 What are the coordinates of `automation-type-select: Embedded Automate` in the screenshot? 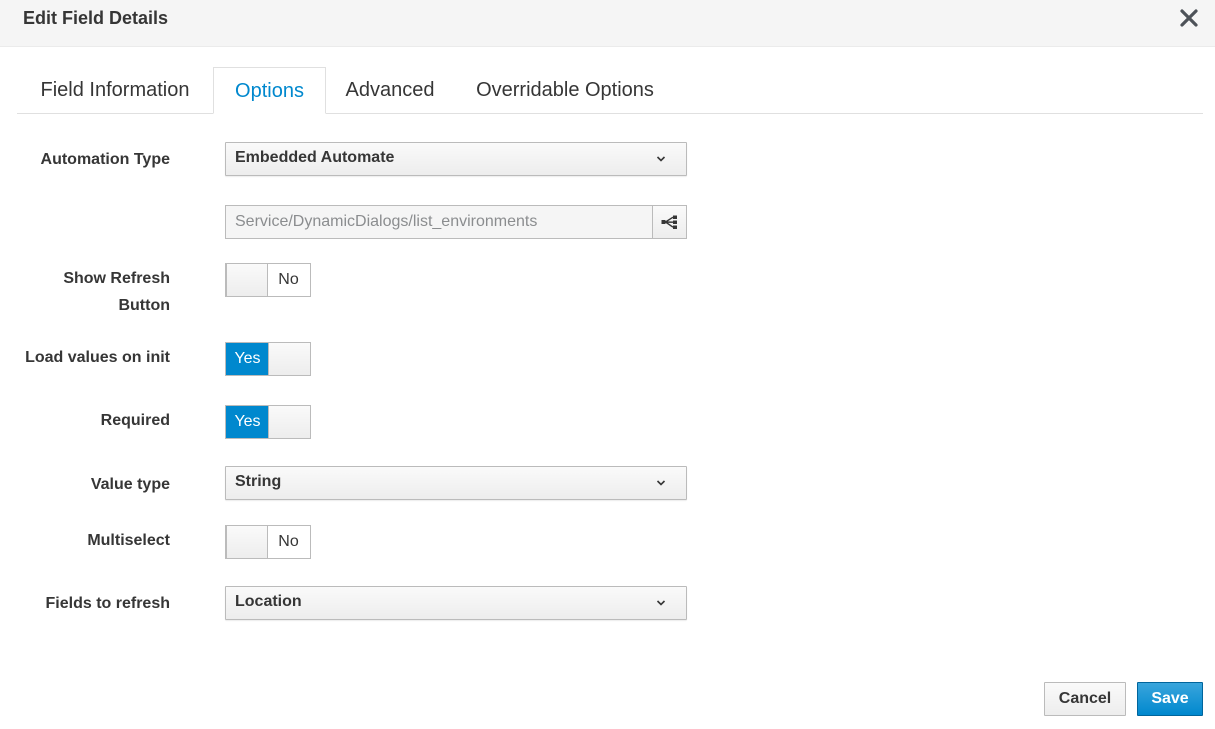 It's located at (456, 159).